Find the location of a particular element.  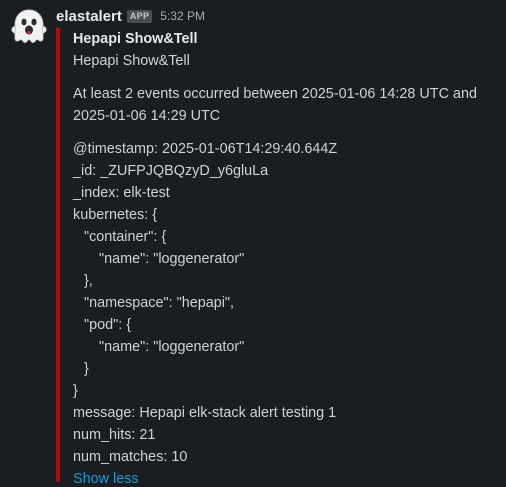

field-line: num_hits: 21 is located at coordinates (114, 435).